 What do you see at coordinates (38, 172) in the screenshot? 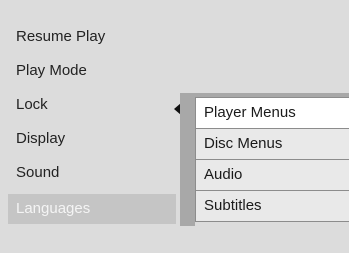
I see `menu-item-label: Sound` at bounding box center [38, 172].